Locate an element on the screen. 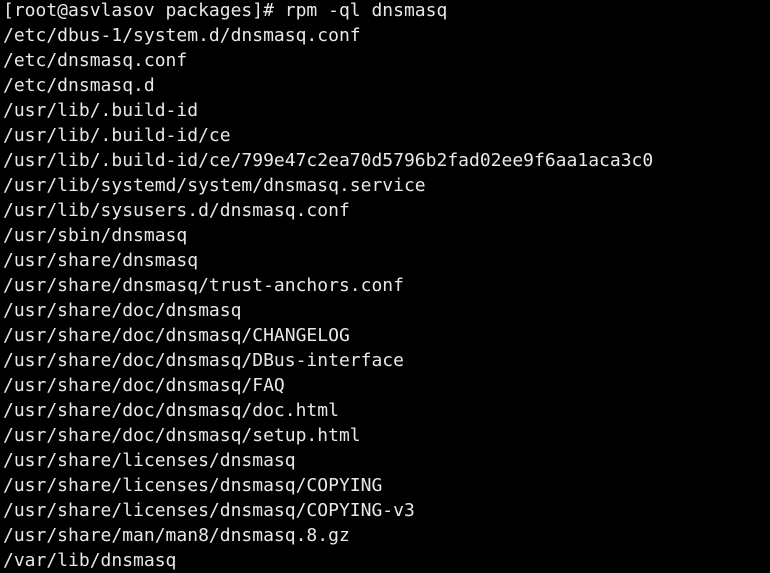  output-line: /usr/share/licenses/dnsmasq/COPYING is located at coordinates (193, 485).